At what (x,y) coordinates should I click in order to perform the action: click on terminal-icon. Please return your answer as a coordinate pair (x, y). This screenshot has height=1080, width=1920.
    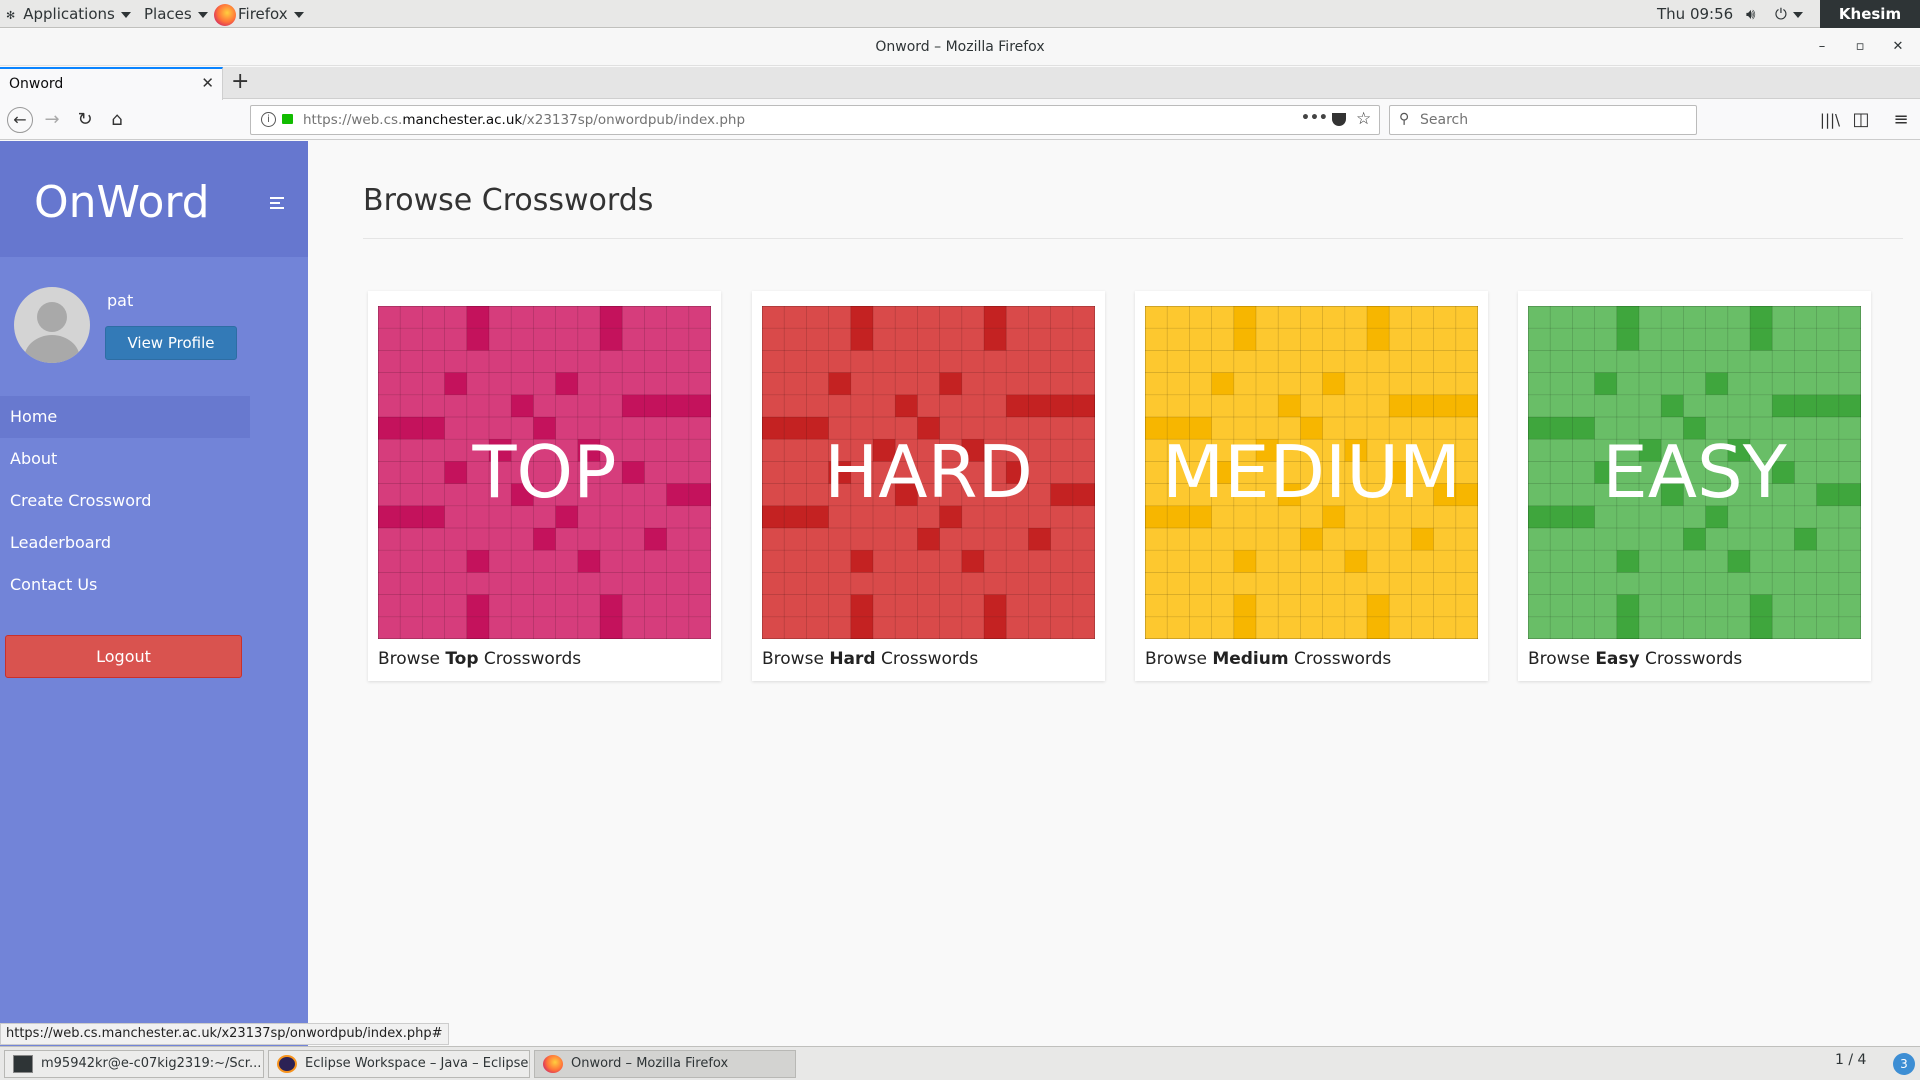
    Looking at the image, I should click on (23, 1064).